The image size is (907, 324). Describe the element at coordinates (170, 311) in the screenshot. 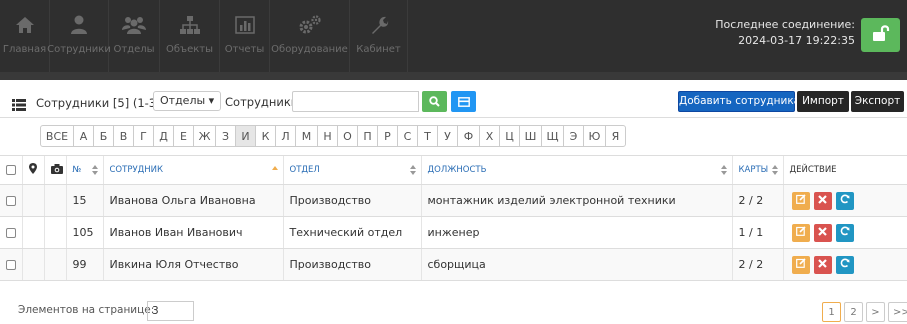

I see `per-page-input: 3` at that location.